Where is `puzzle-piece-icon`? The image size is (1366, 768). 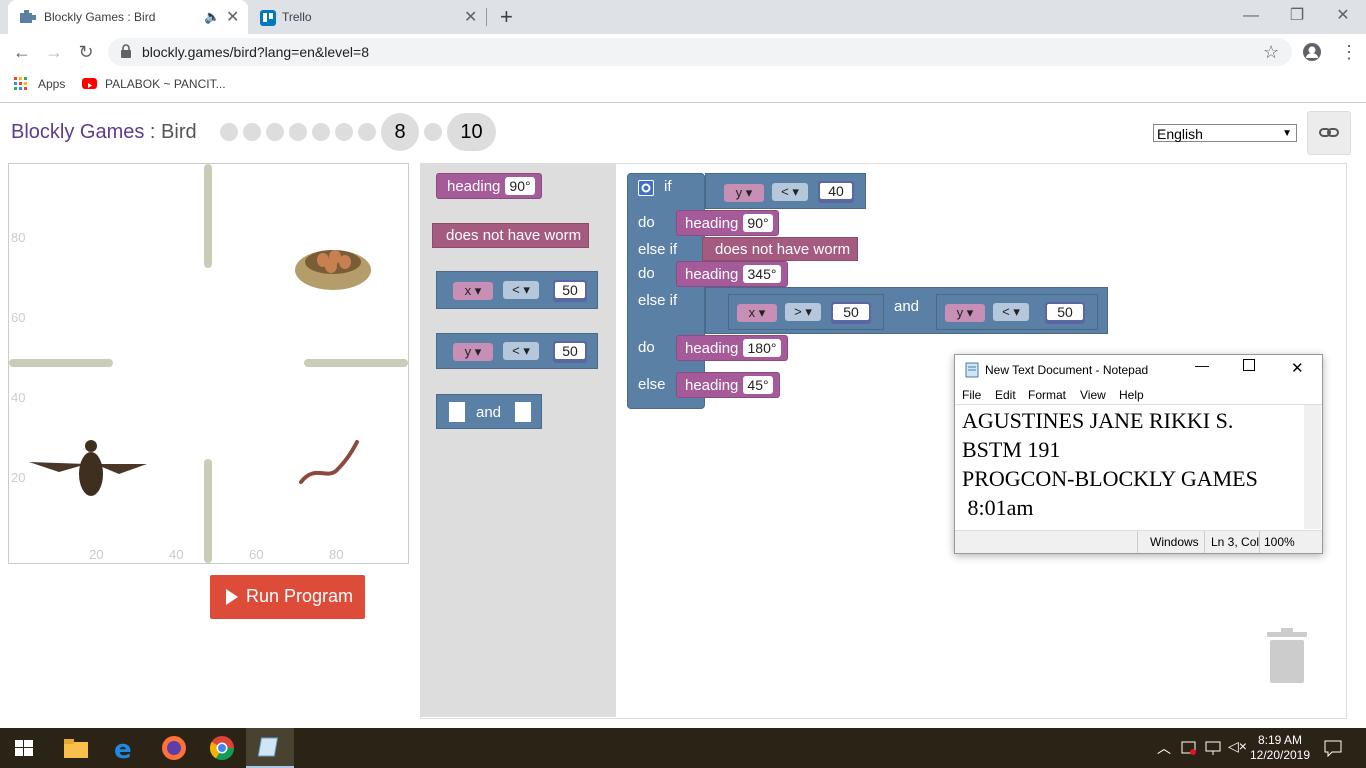
puzzle-piece-icon is located at coordinates (28, 17).